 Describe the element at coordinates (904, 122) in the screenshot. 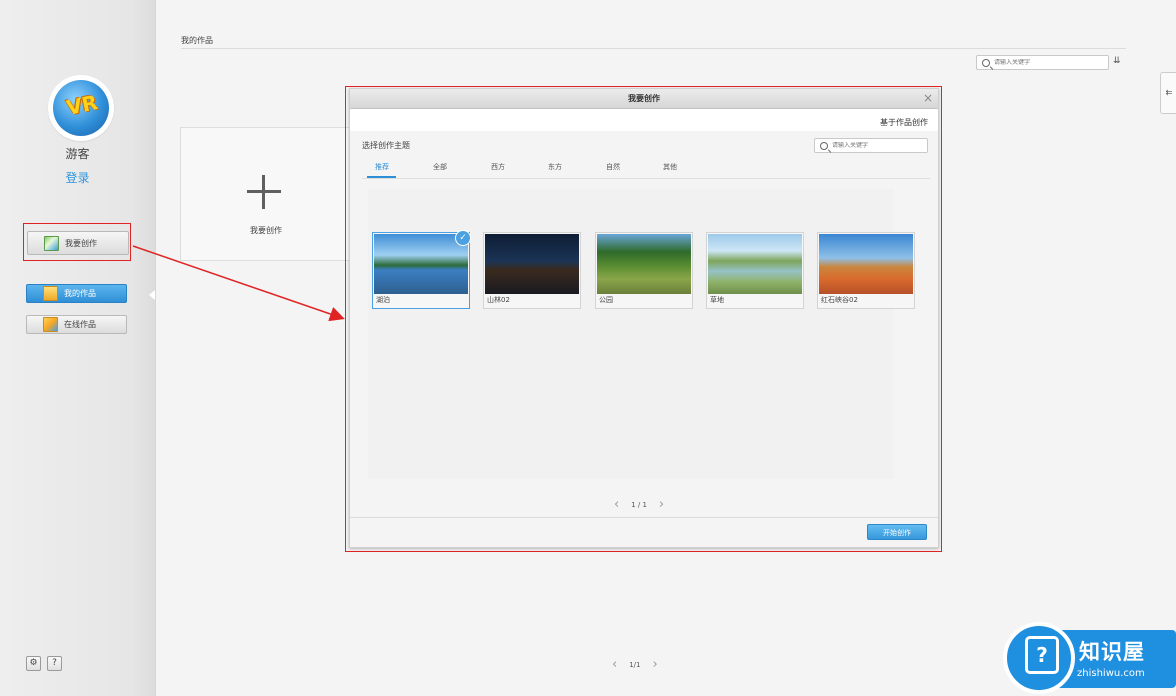

I see `based-on-work-link: 基于作品创作` at that location.